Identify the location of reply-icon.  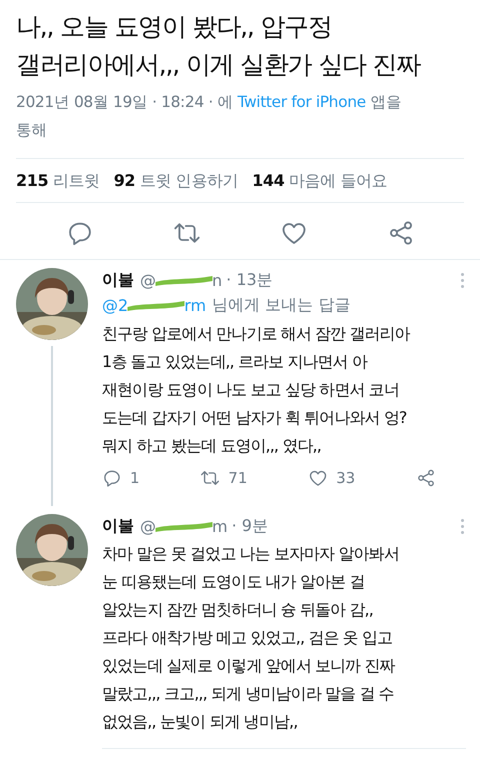
(112, 478).